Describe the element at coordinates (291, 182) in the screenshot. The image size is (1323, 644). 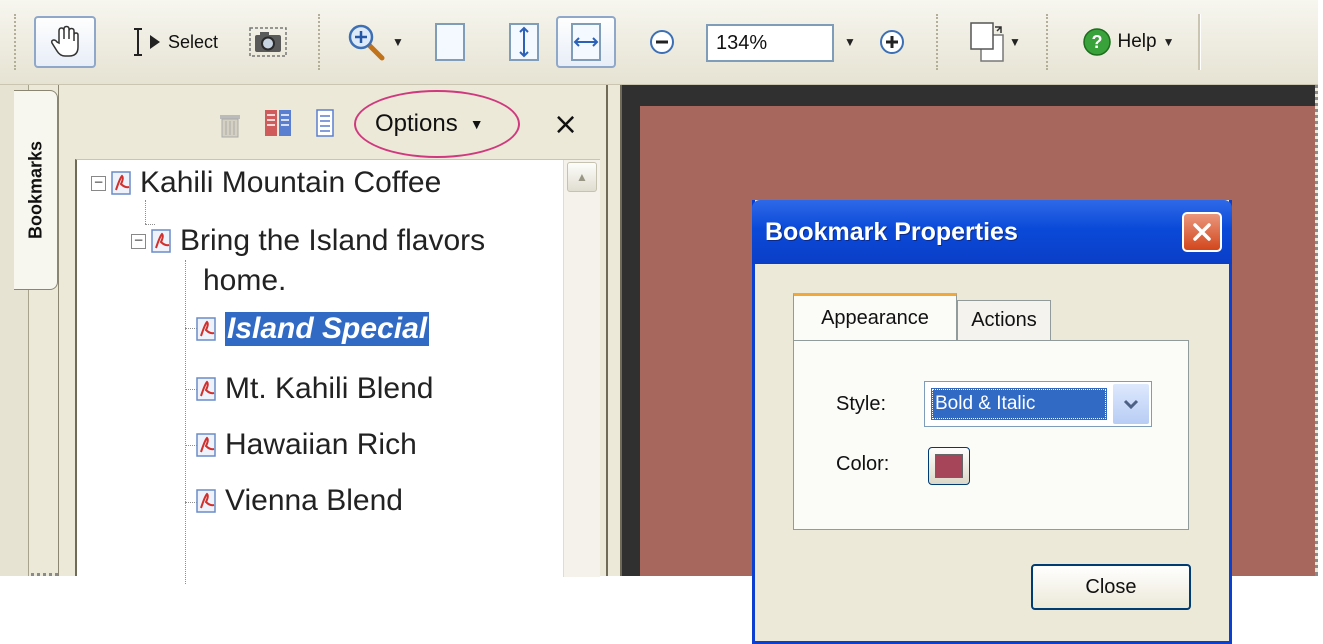
I see `bookmark-label: Kahili Mountain Coffee` at that location.